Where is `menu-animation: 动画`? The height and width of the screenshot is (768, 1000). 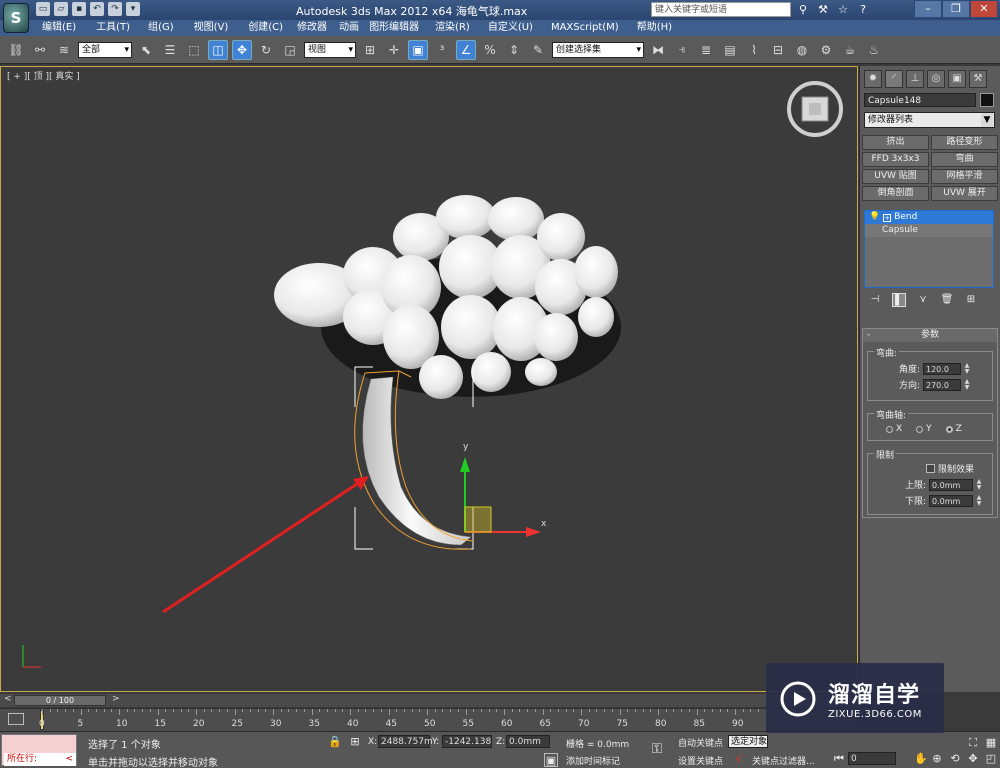
menu-animation: 动画 is located at coordinates (349, 28).